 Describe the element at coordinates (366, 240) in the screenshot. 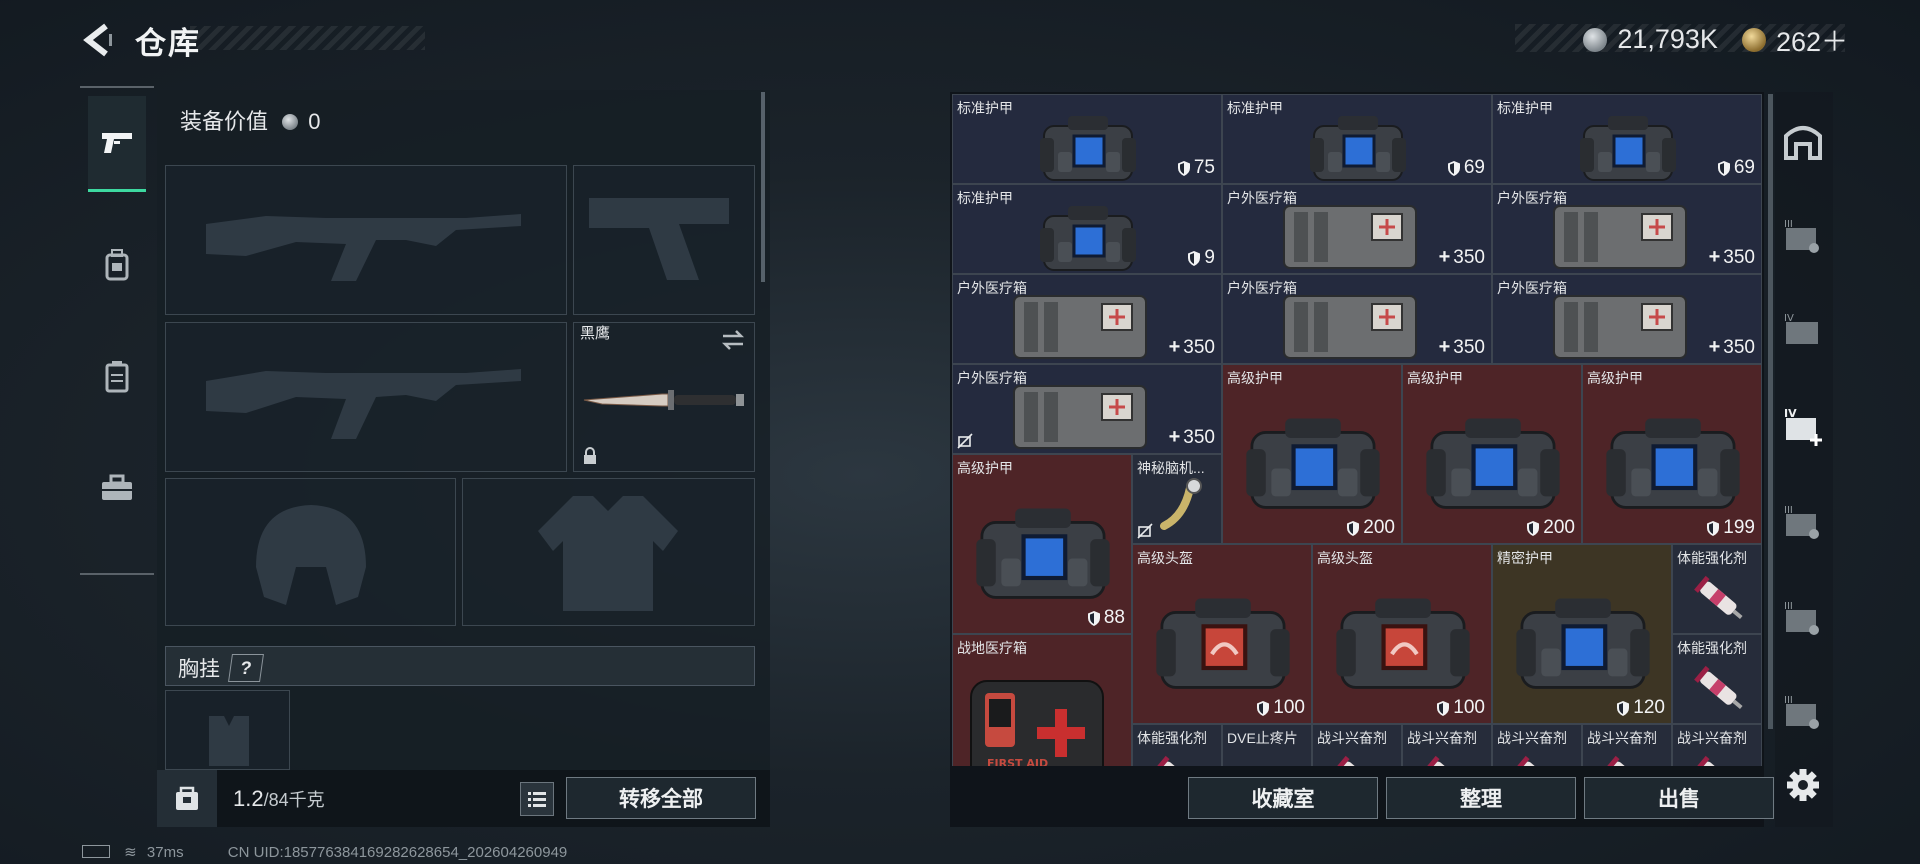

I see `primary-weapon-slot` at that location.